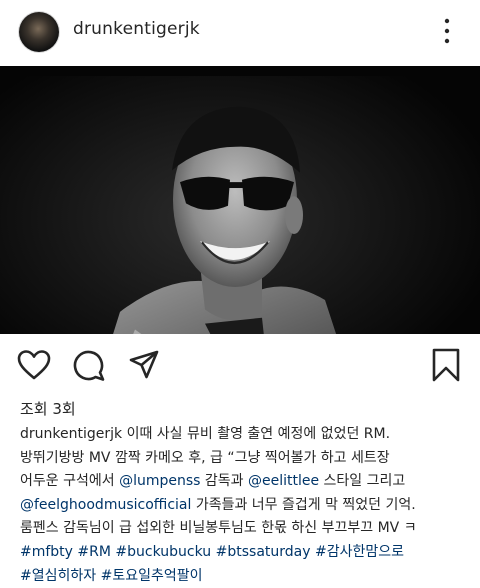 The image size is (480, 588). I want to click on caption-line-5: 룸펜스 감독님이 급 섭외한 비닐봉투님도 한몫 하신 부끄부끄 MV ㅋ, so click(245, 529).